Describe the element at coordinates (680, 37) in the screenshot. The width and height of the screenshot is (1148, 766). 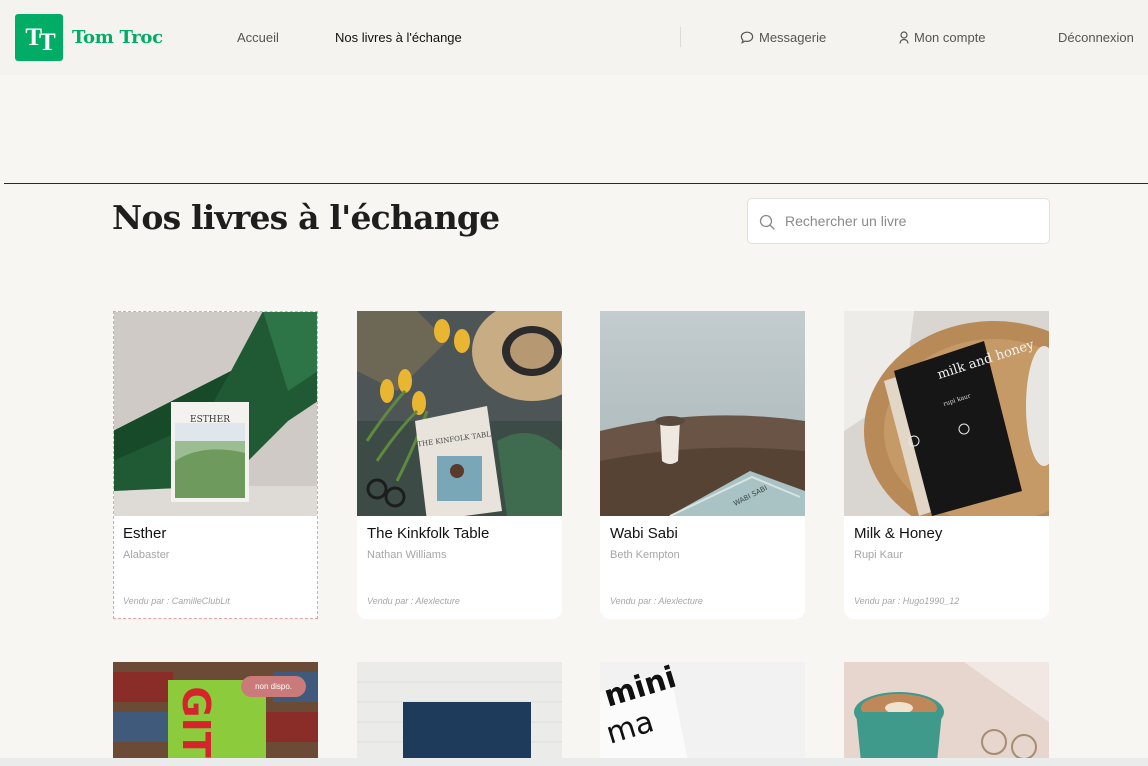
I see `nav-divider` at that location.